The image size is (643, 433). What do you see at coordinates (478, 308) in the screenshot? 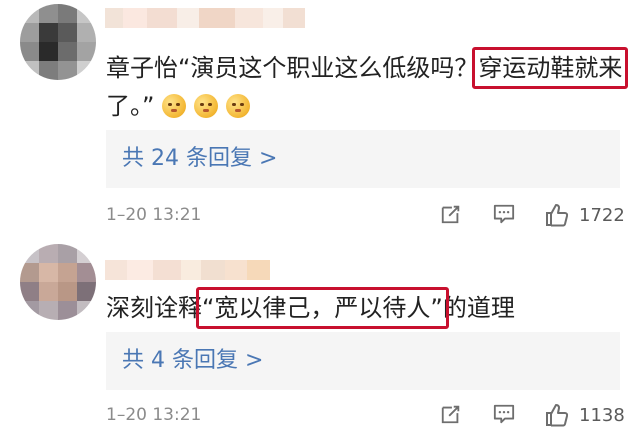
I see `comment-text-suffix: 的道理` at bounding box center [478, 308].